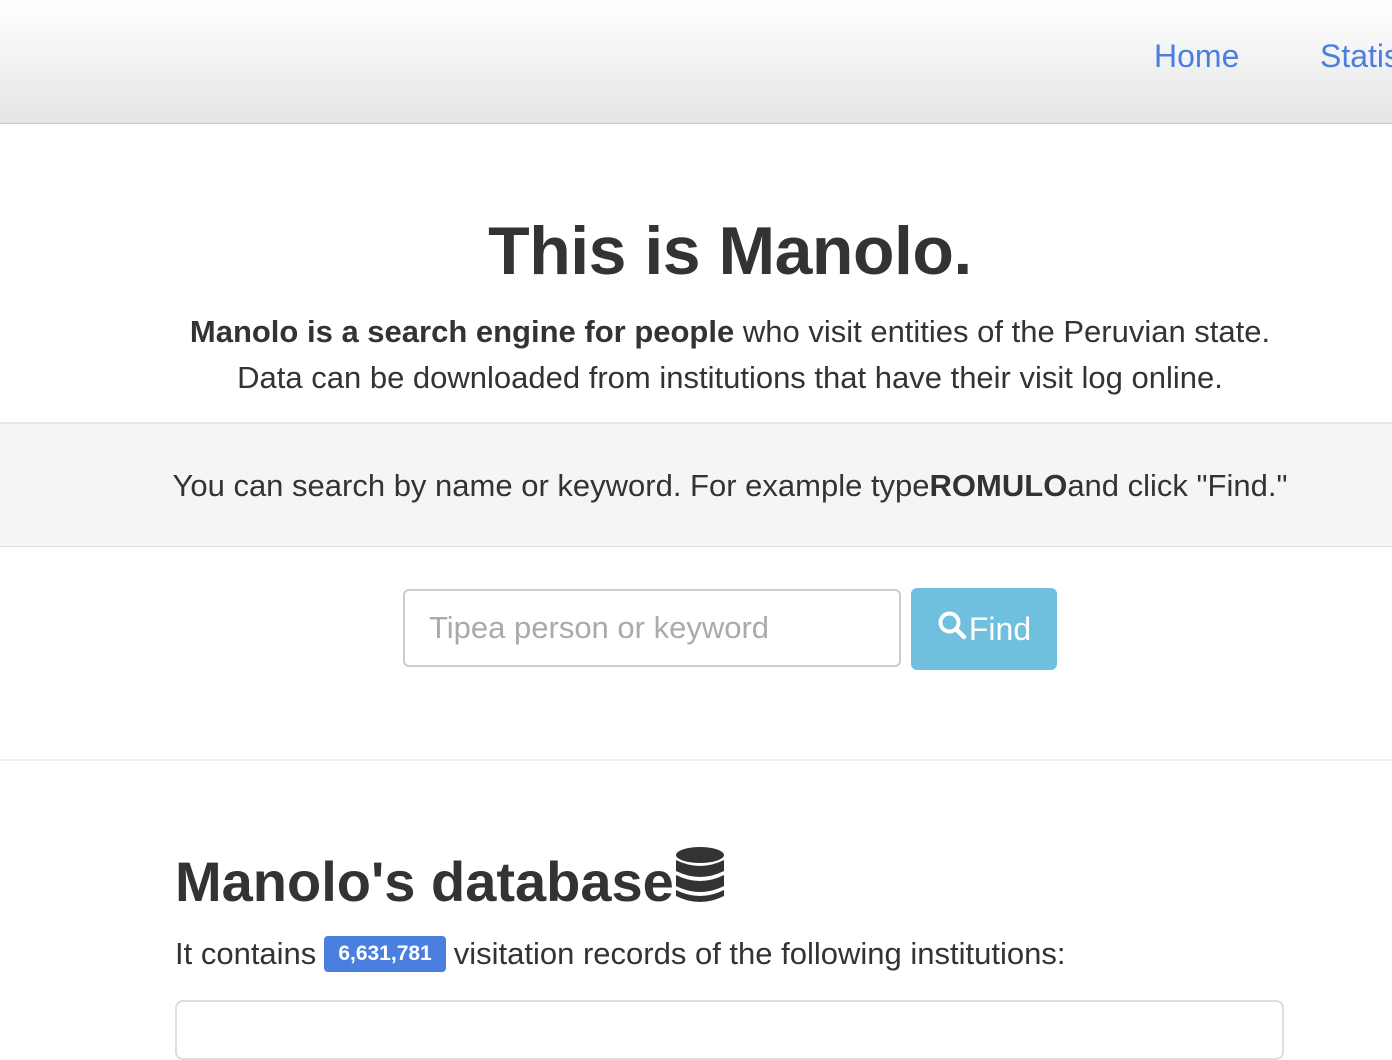  Describe the element at coordinates (462, 331) in the screenshot. I see `hero-description-bold: Manolo is a search engine for people` at that location.